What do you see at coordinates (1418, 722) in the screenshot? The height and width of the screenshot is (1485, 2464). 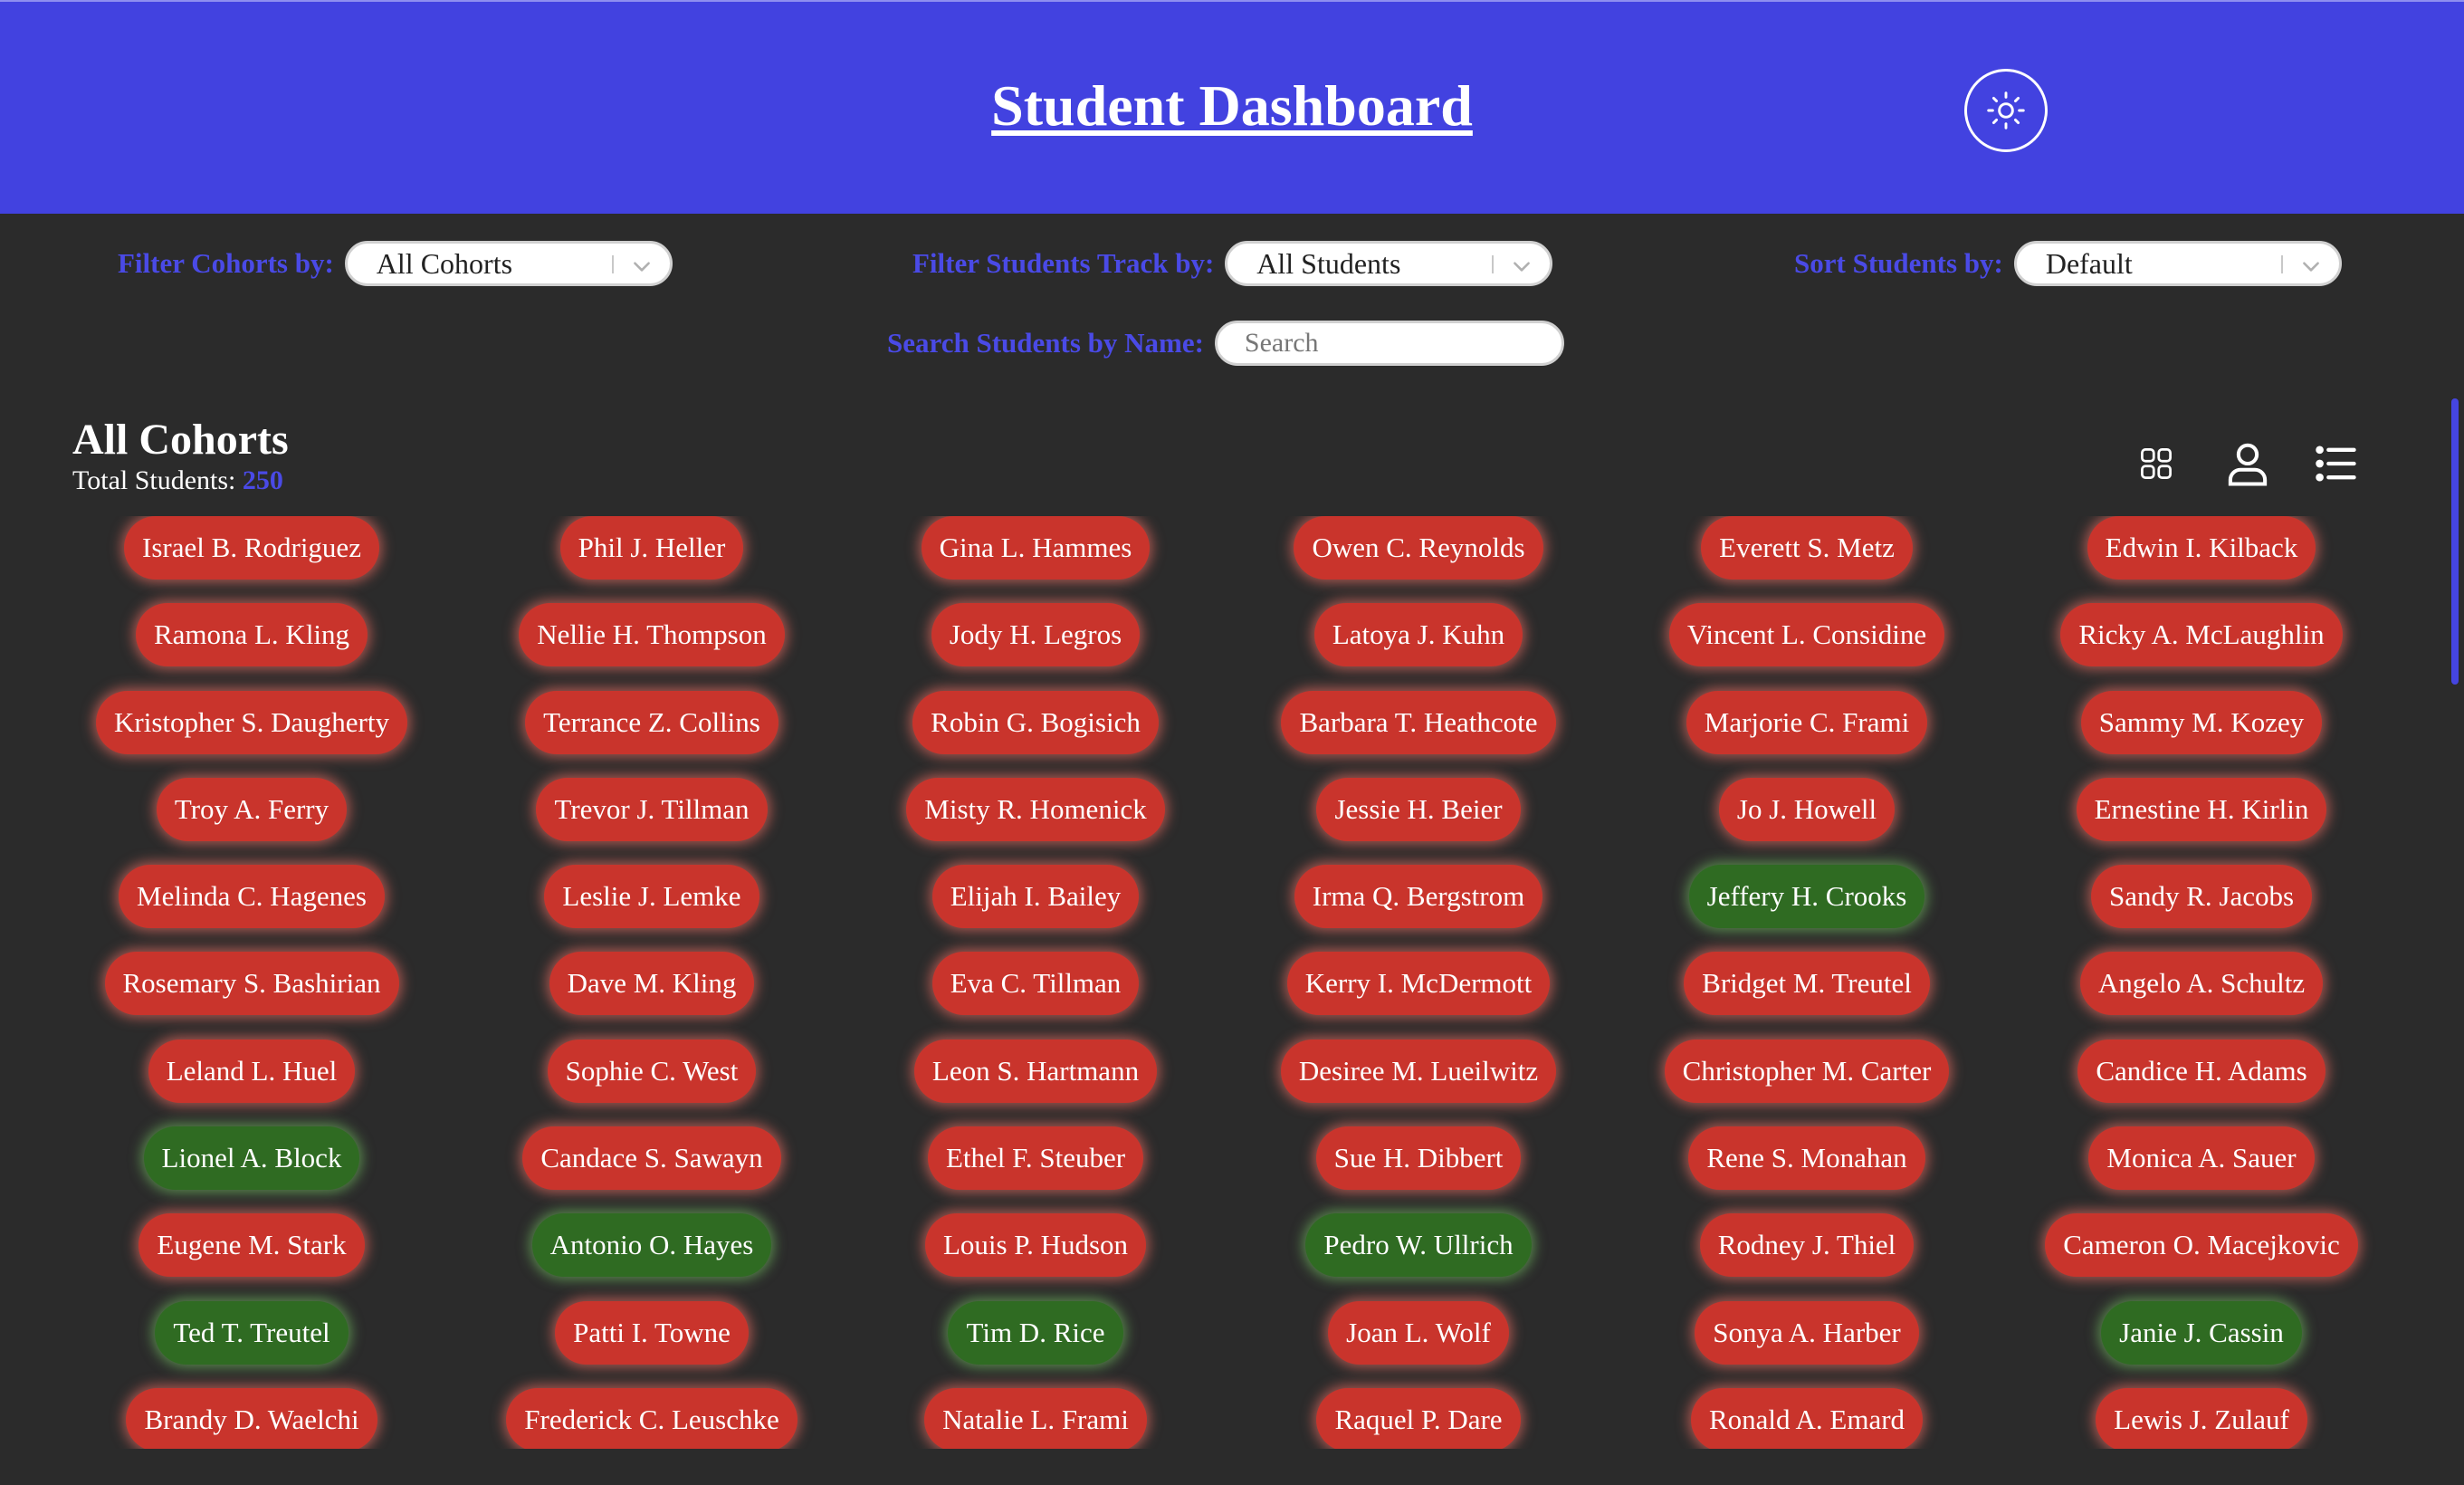 I see `student-pill: Barbara T. Heathcote` at bounding box center [1418, 722].